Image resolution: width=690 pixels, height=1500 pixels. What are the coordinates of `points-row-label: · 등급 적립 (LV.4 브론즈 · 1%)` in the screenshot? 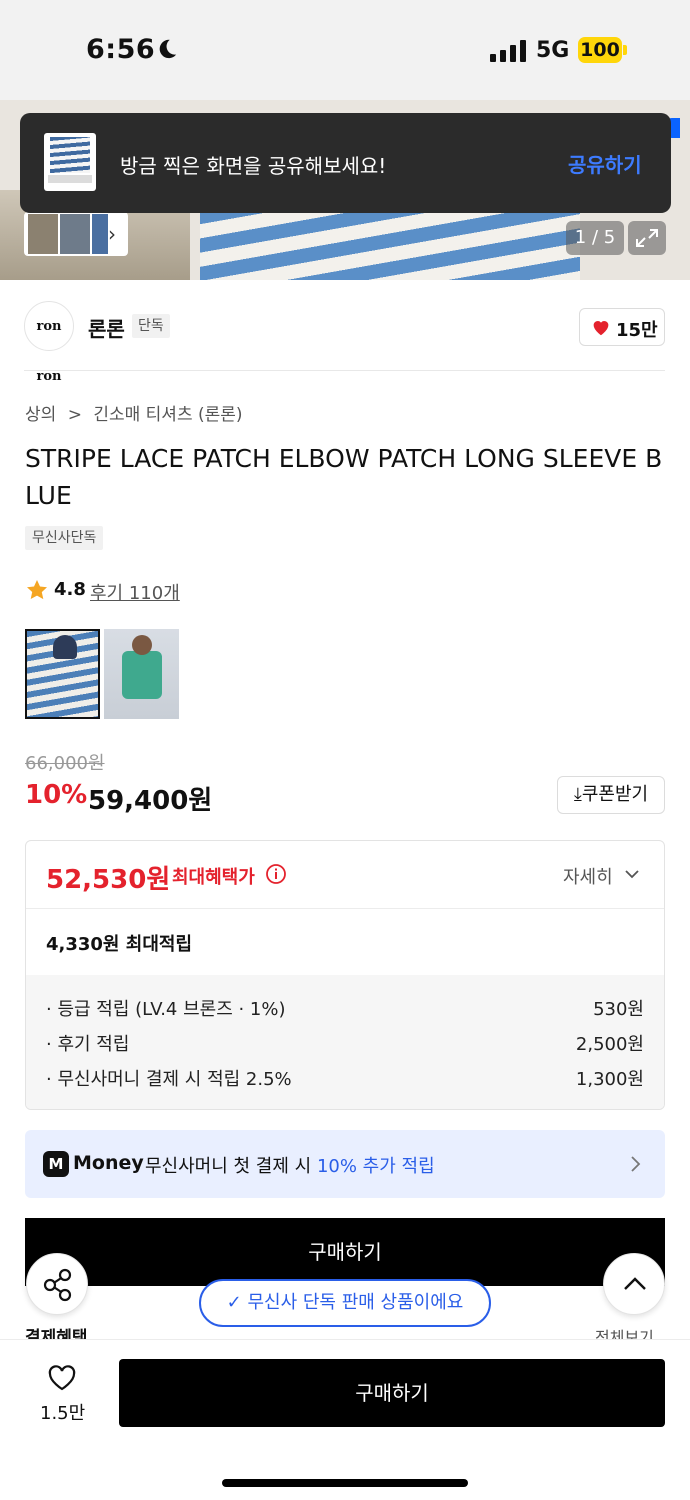 It's located at (166, 1009).